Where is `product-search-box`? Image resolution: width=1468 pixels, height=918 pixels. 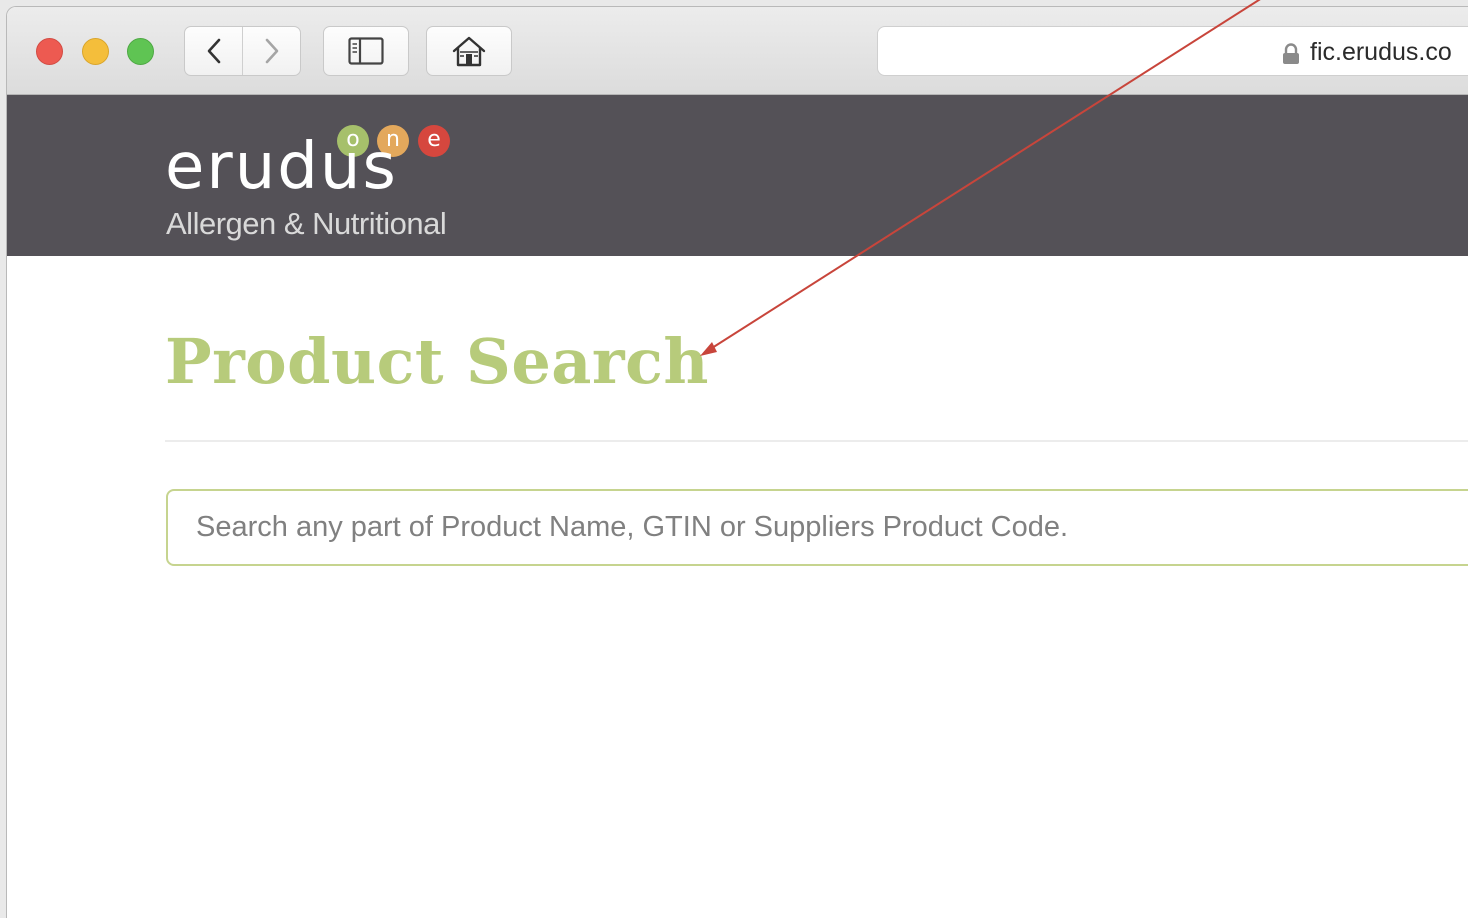 product-search-box is located at coordinates (817, 527).